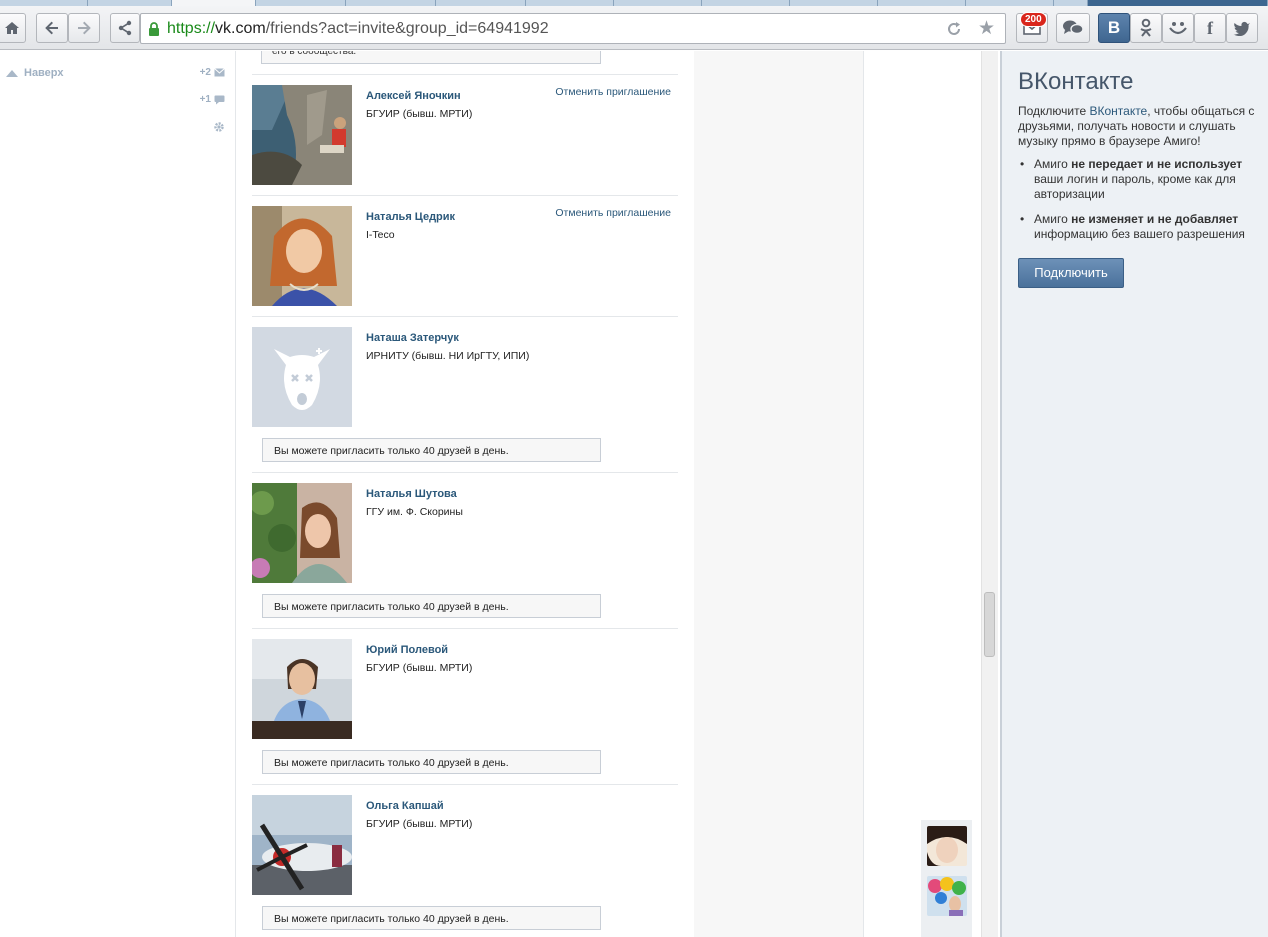  I want to click on arrow-up-icon, so click(12, 73).